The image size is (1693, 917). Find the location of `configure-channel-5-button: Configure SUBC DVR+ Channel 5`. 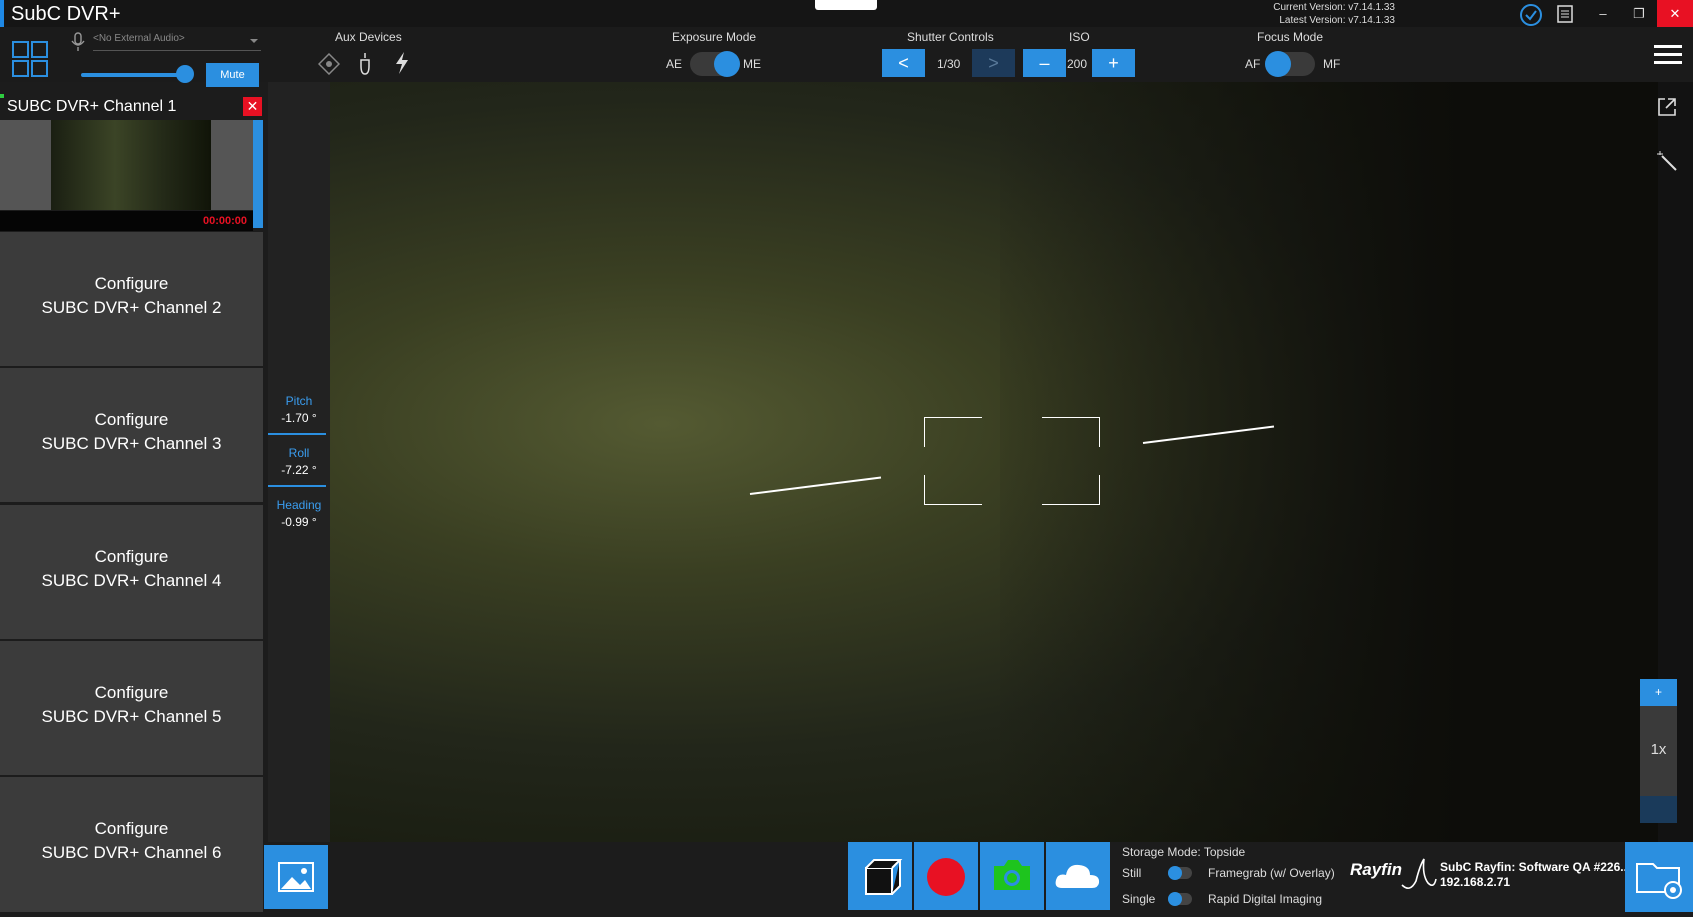

configure-channel-5-button: Configure SUBC DVR+ Channel 5 is located at coordinates (131, 708).